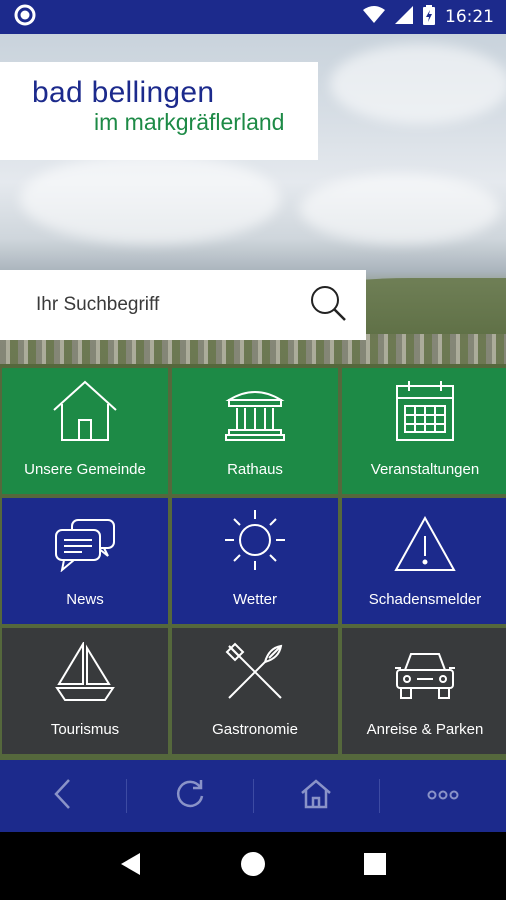 The width and height of the screenshot is (506, 900). I want to click on tile-label: Rathaus, so click(255, 469).